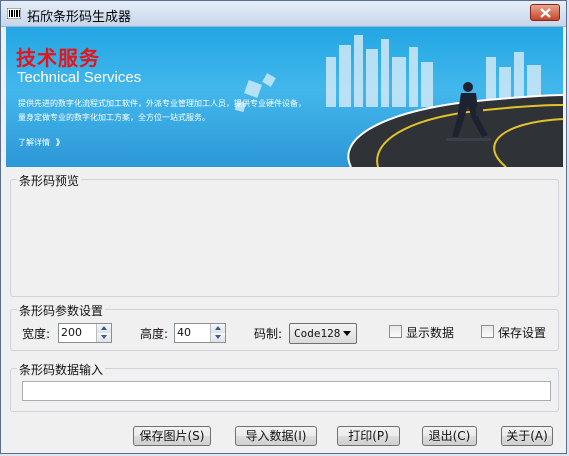  Describe the element at coordinates (527, 436) in the screenshot. I see `about-button: 关于(A)` at that location.